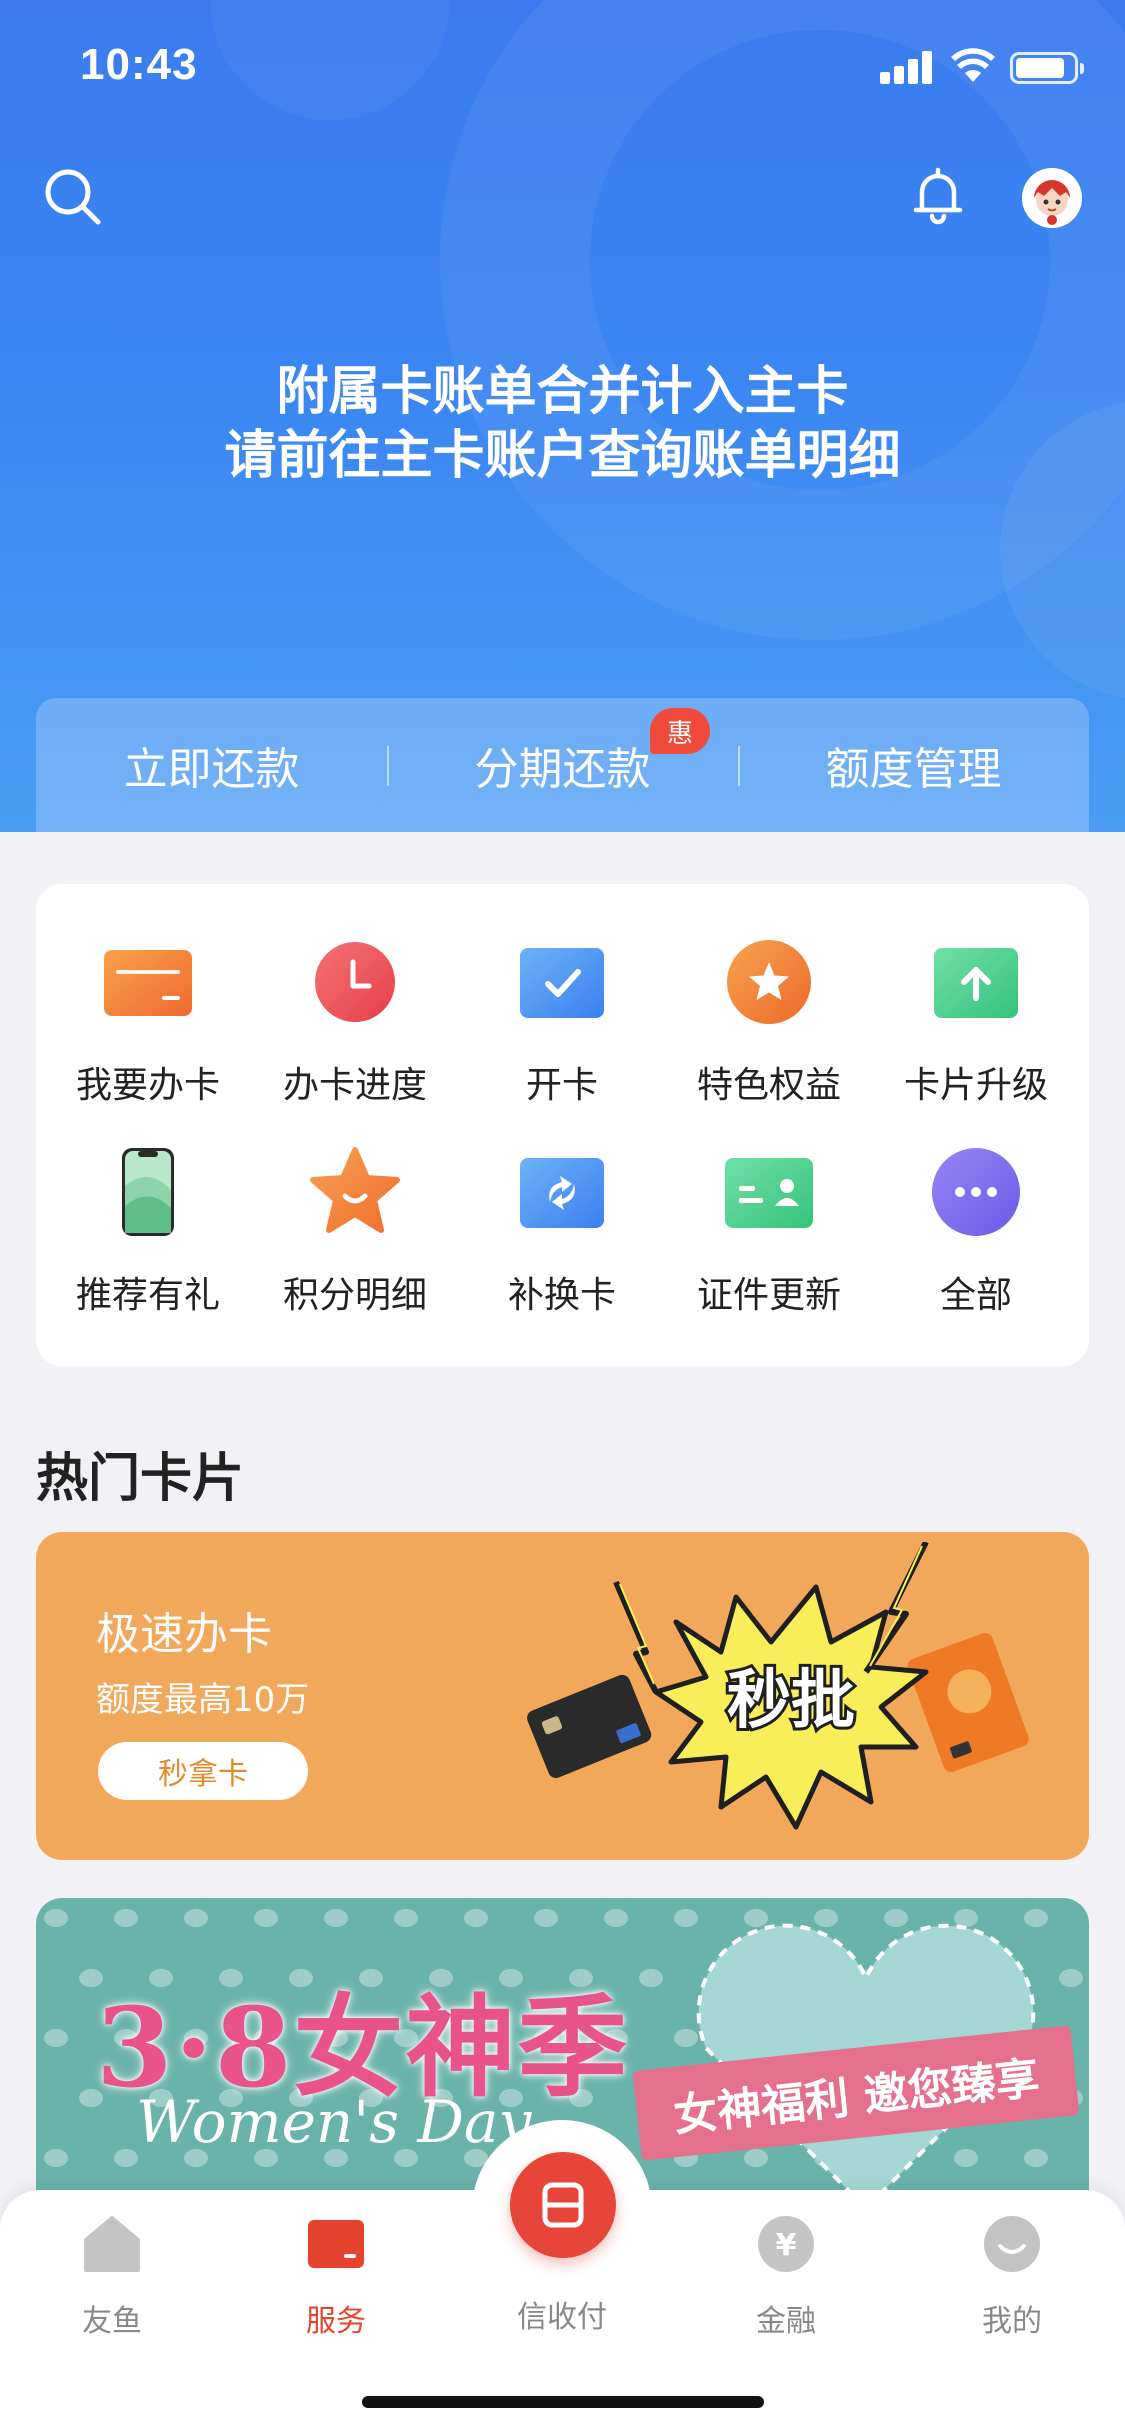 This screenshot has height=2436, width=1125. I want to click on service-apply-progress: 办卡进度, so click(355, 1036).